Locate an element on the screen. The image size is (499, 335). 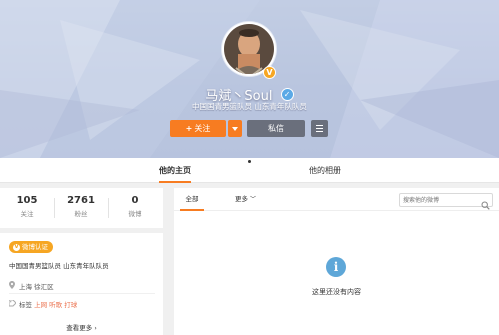
profile-description: 中国国青男篮队员 山东青年队队员 is located at coordinates (249, 106).